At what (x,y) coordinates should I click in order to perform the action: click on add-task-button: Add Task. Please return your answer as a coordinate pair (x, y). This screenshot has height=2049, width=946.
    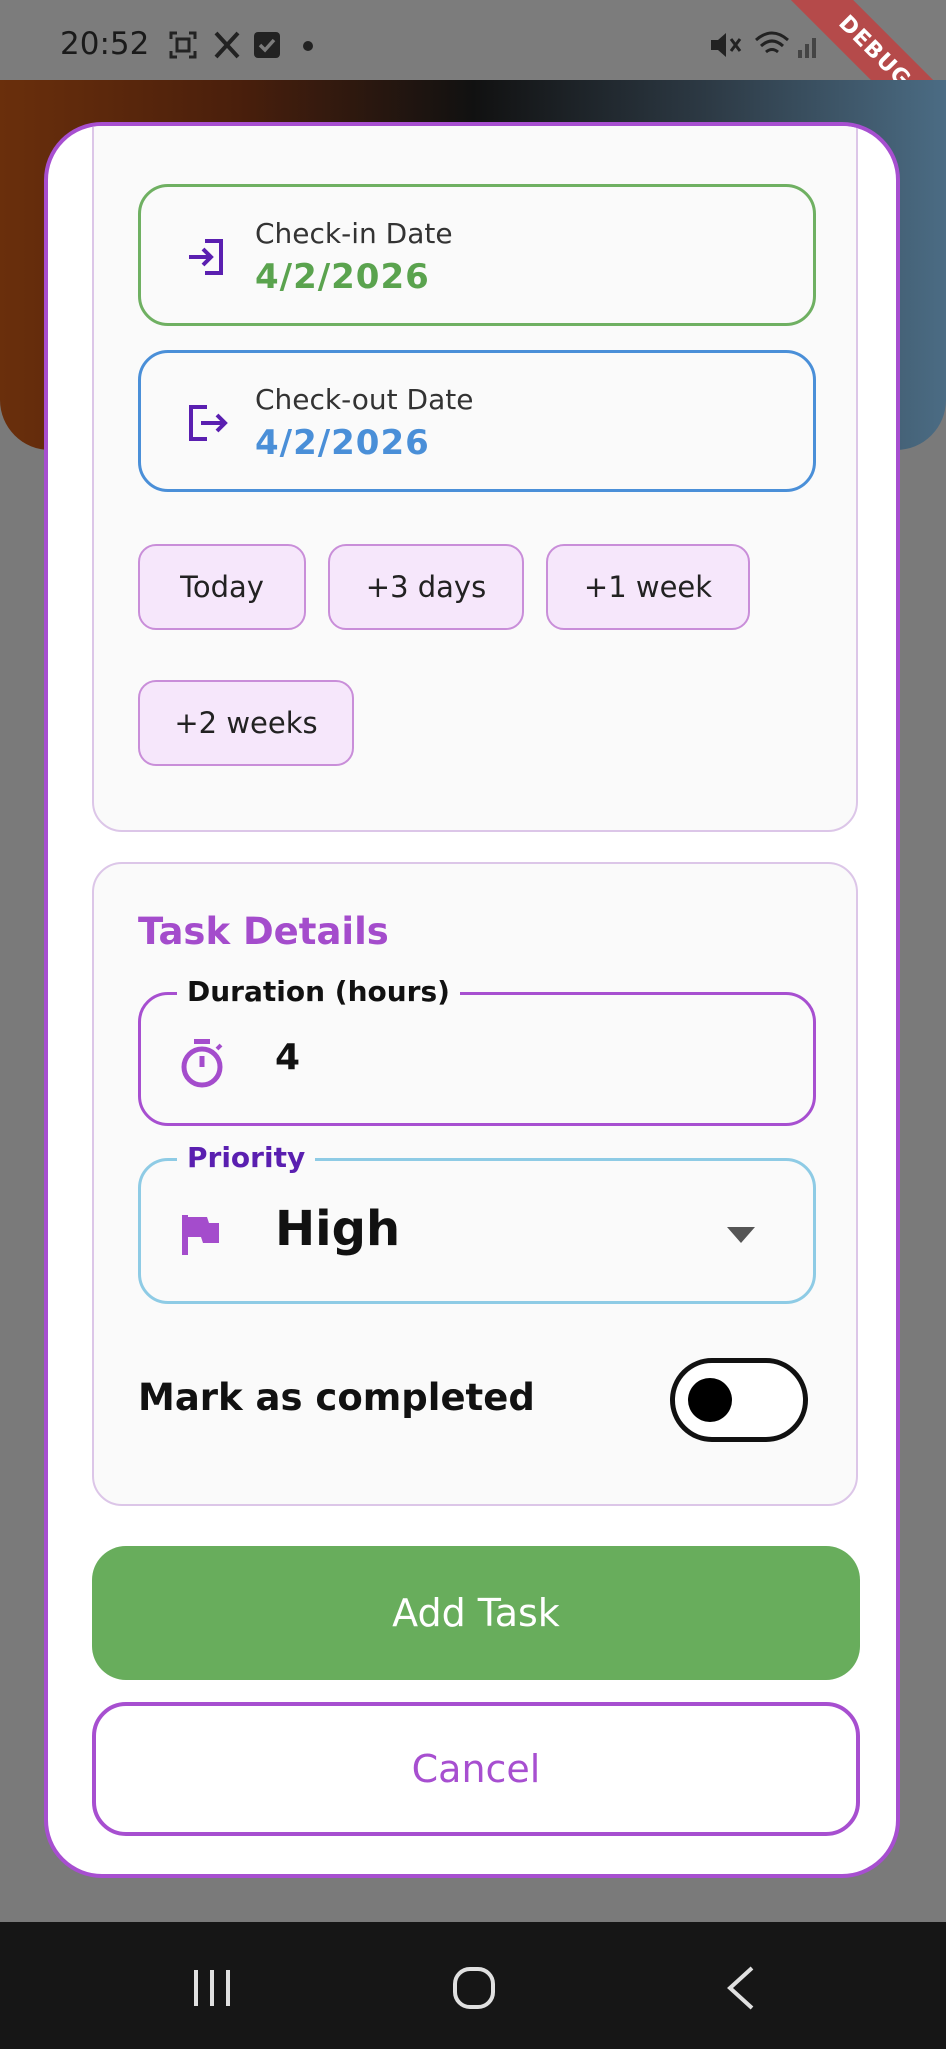
    Looking at the image, I should click on (476, 1613).